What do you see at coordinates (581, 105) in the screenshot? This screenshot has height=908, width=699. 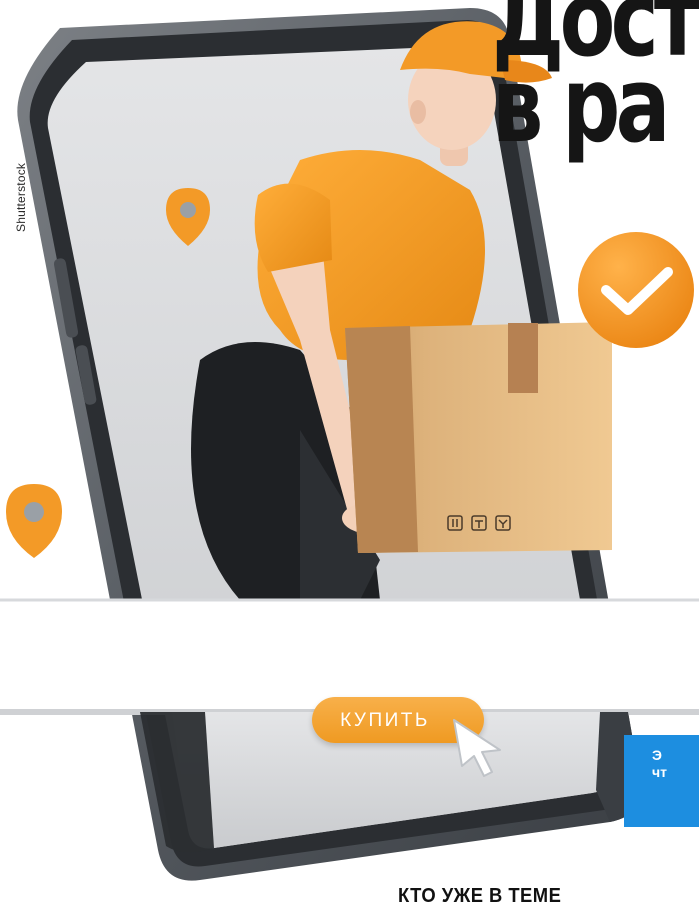 I see `headline-line-2: в ра` at bounding box center [581, 105].